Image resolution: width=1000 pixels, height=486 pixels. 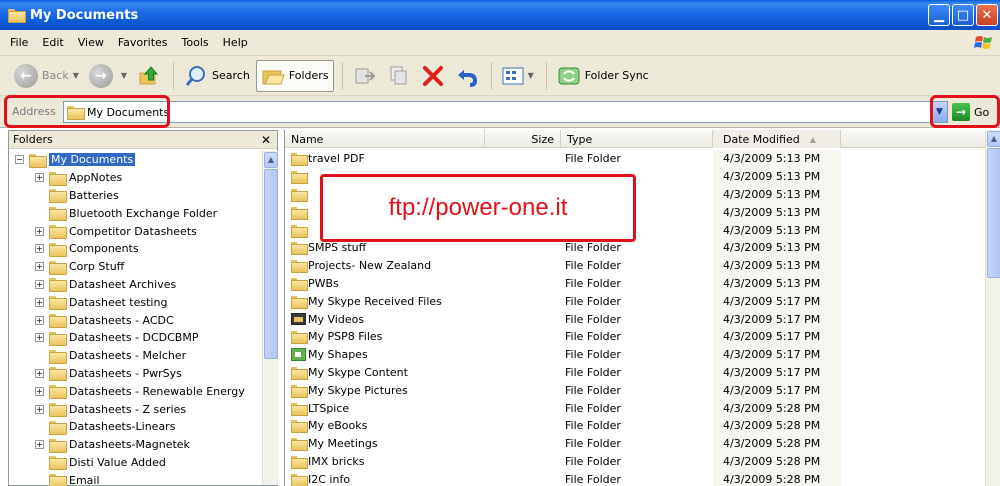 I want to click on file-row: PWBs File Folder 4/3/2009 5:13 PM, so click(x=635, y=283).